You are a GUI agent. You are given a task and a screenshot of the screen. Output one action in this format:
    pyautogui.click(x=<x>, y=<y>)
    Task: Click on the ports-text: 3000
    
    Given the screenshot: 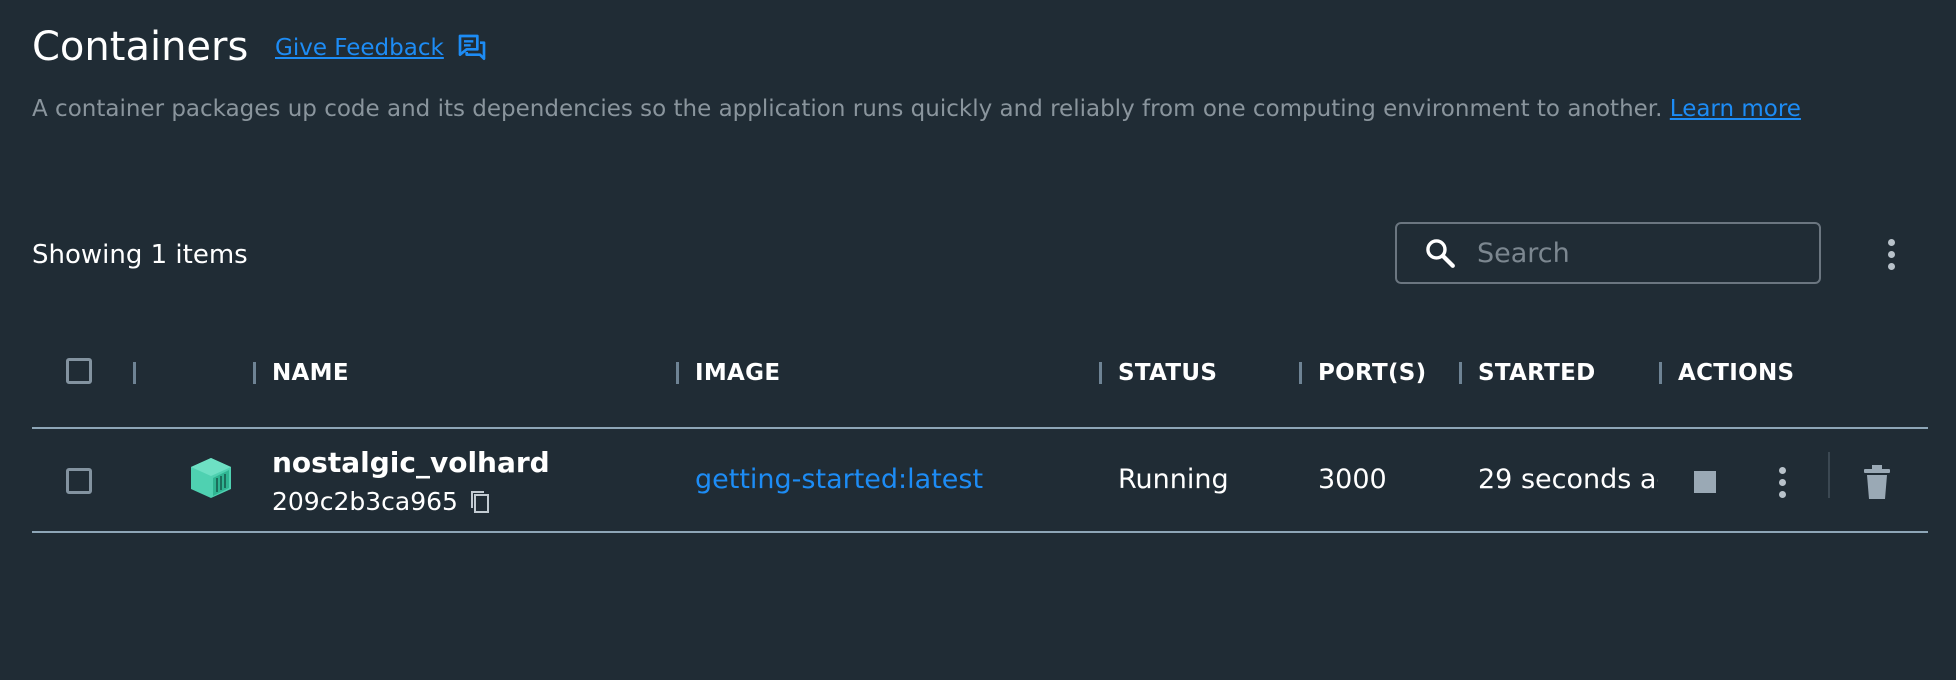 What is the action you would take?
    pyautogui.click(x=1352, y=480)
    